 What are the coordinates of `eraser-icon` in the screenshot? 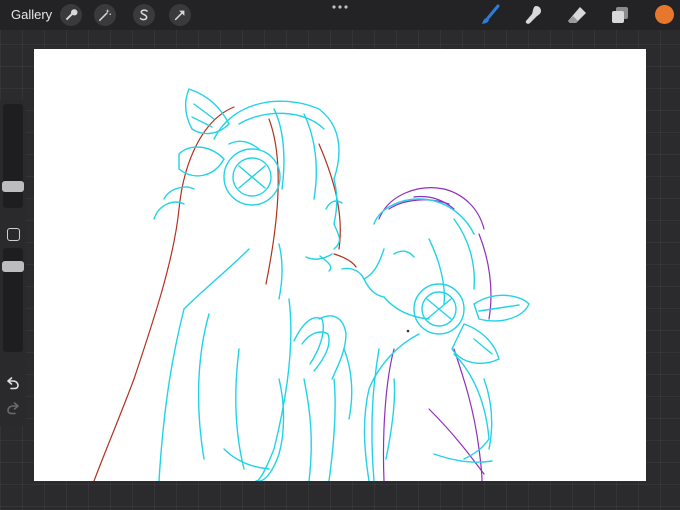 It's located at (577, 15).